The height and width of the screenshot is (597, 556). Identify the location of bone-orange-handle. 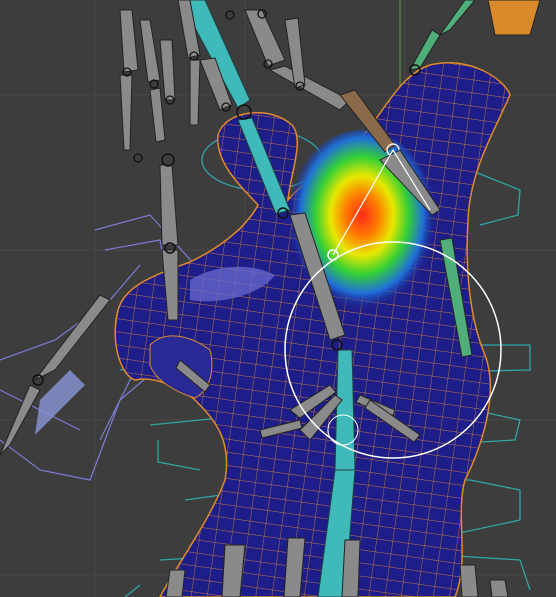
(514, 18).